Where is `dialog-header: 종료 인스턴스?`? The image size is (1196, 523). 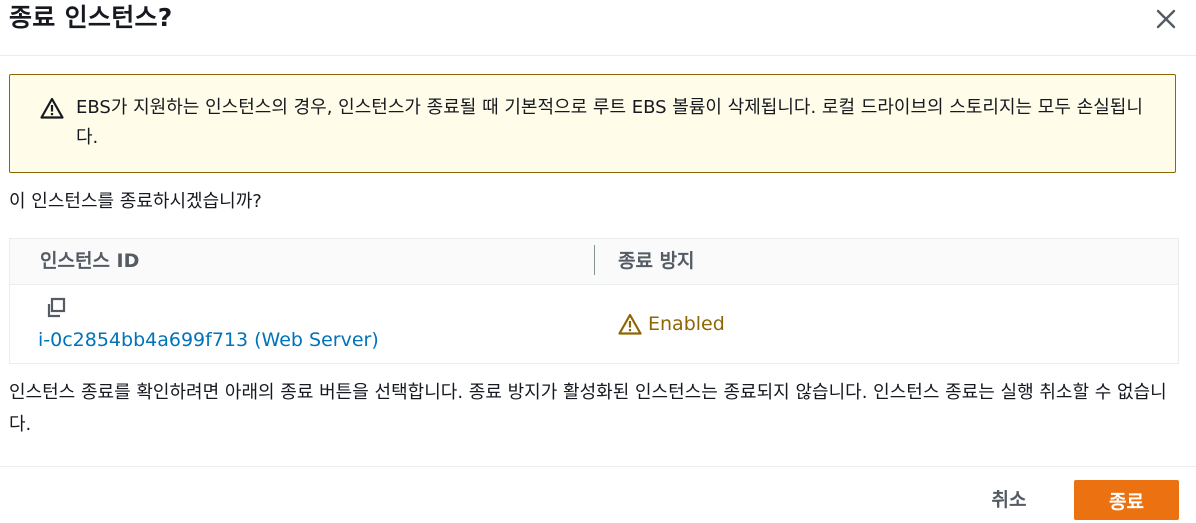 dialog-header: 종료 인스턴스? is located at coordinates (598, 28).